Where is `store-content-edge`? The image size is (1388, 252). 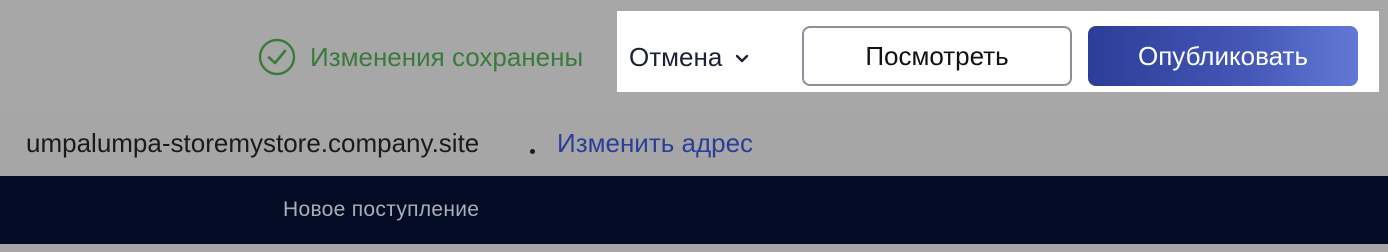
store-content-edge is located at coordinates (694, 248).